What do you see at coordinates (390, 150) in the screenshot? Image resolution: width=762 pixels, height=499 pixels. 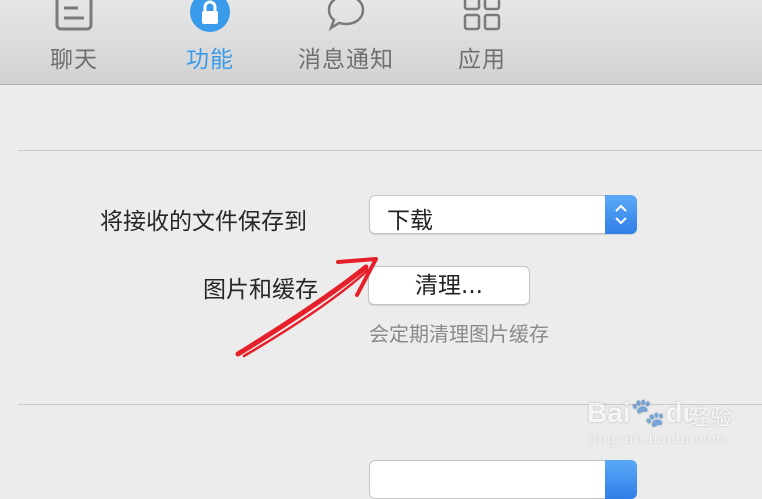 I see `section-divider-top` at bounding box center [390, 150].